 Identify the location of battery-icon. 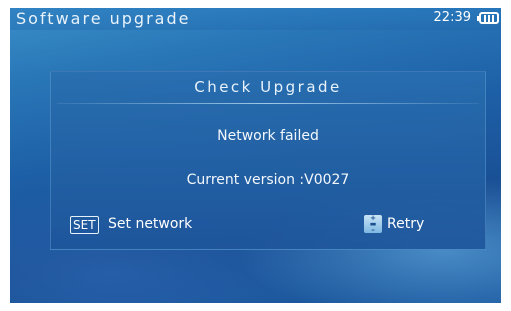
(488, 18).